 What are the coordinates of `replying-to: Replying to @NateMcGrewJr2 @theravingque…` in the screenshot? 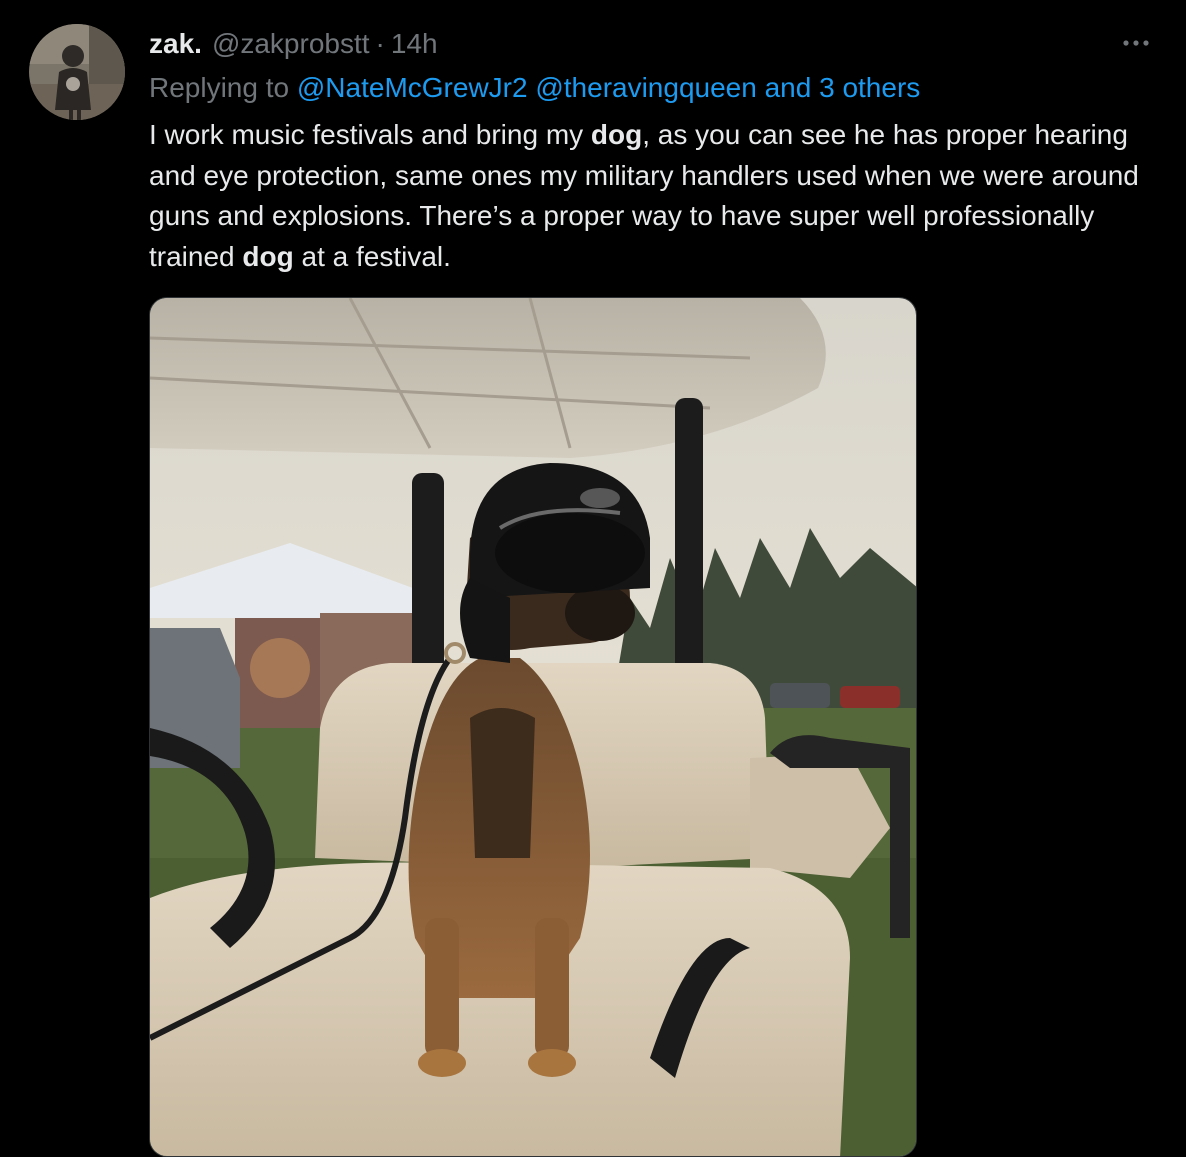 It's located at (534, 88).